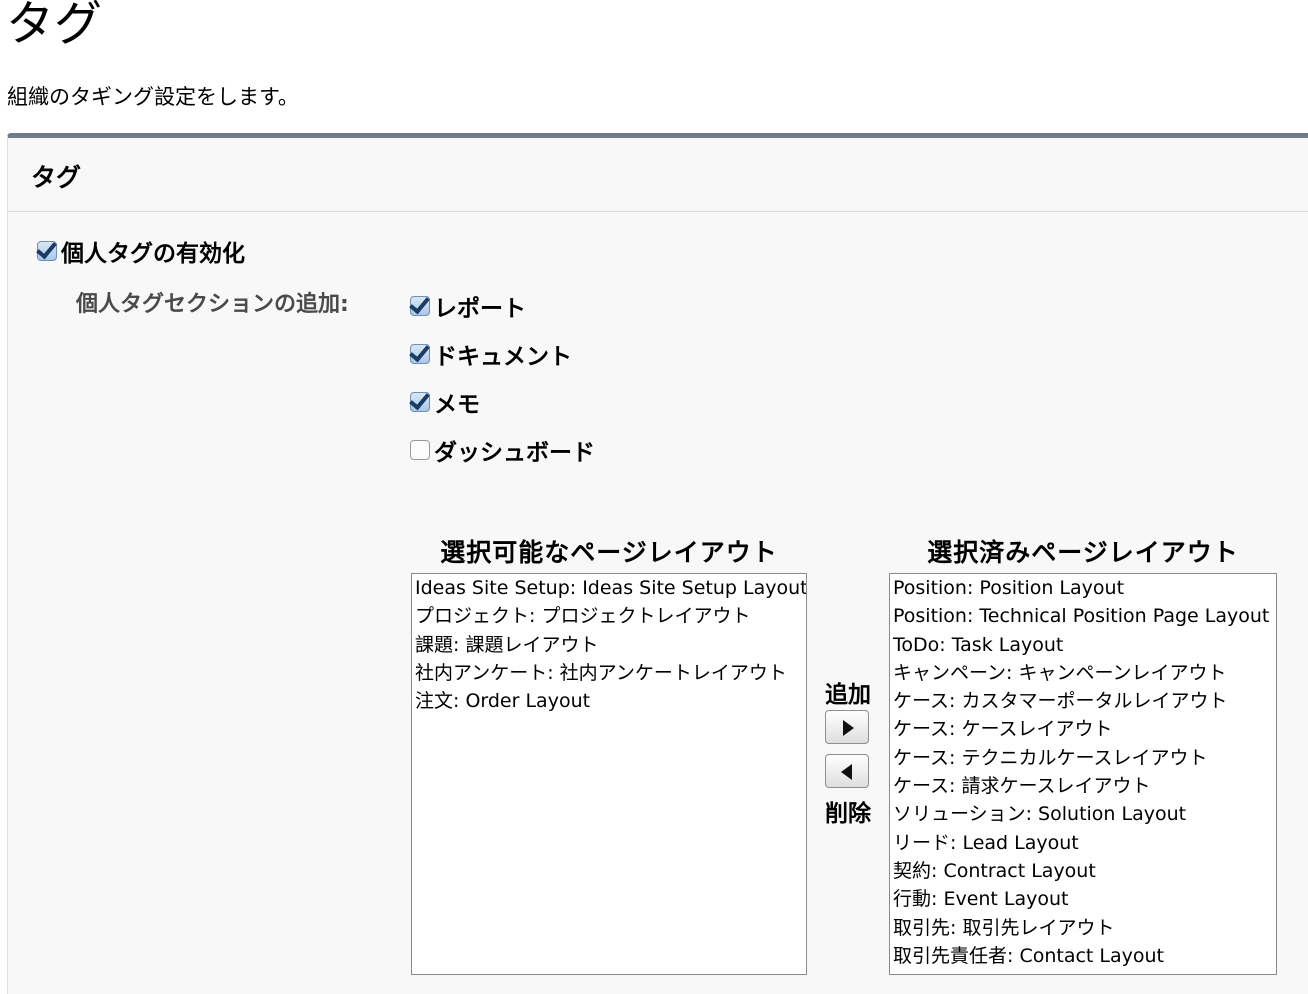 The image size is (1308, 994). Describe the element at coordinates (153, 254) in the screenshot. I see `enable-personal-tags-label: 個人タグの有効化` at that location.